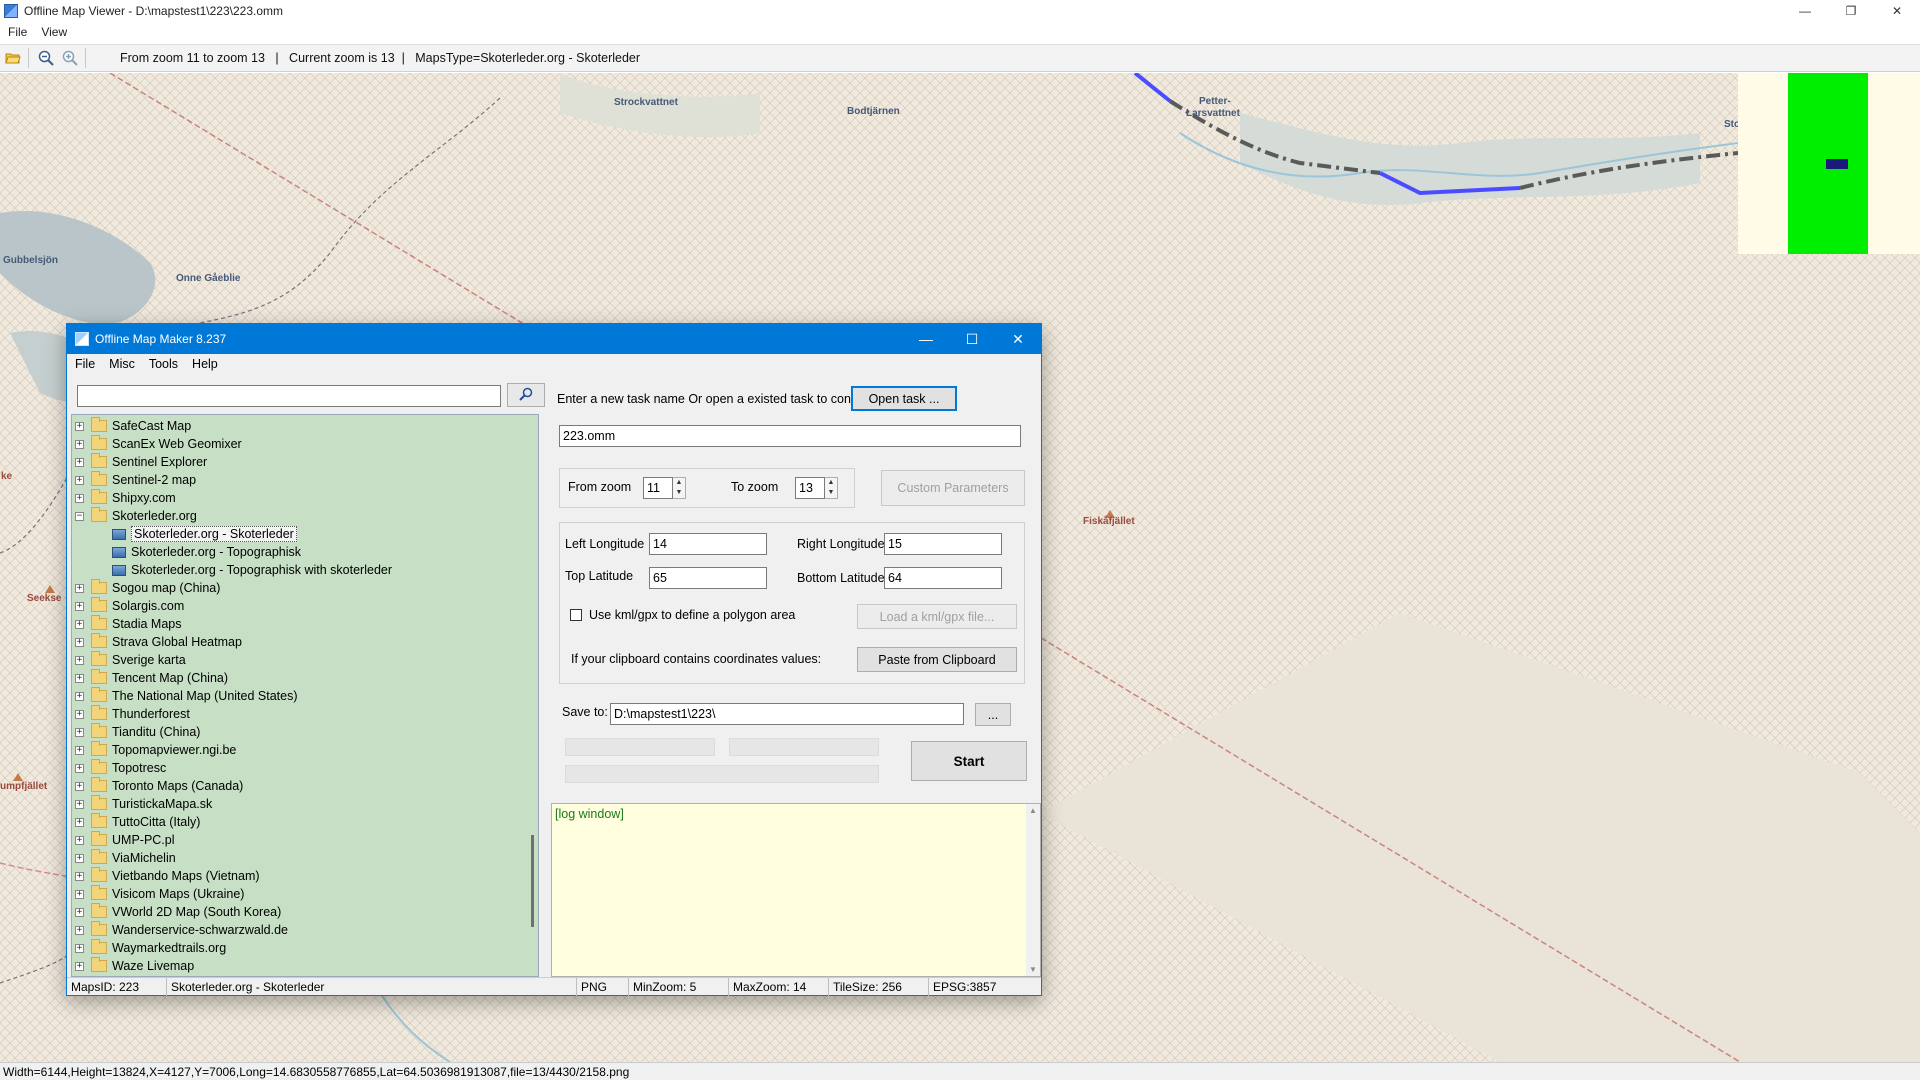 This screenshot has width=1920, height=1080. What do you see at coordinates (305, 876) in the screenshot?
I see `tree-folder-item: + Vietbando Maps (Vietnam)` at bounding box center [305, 876].